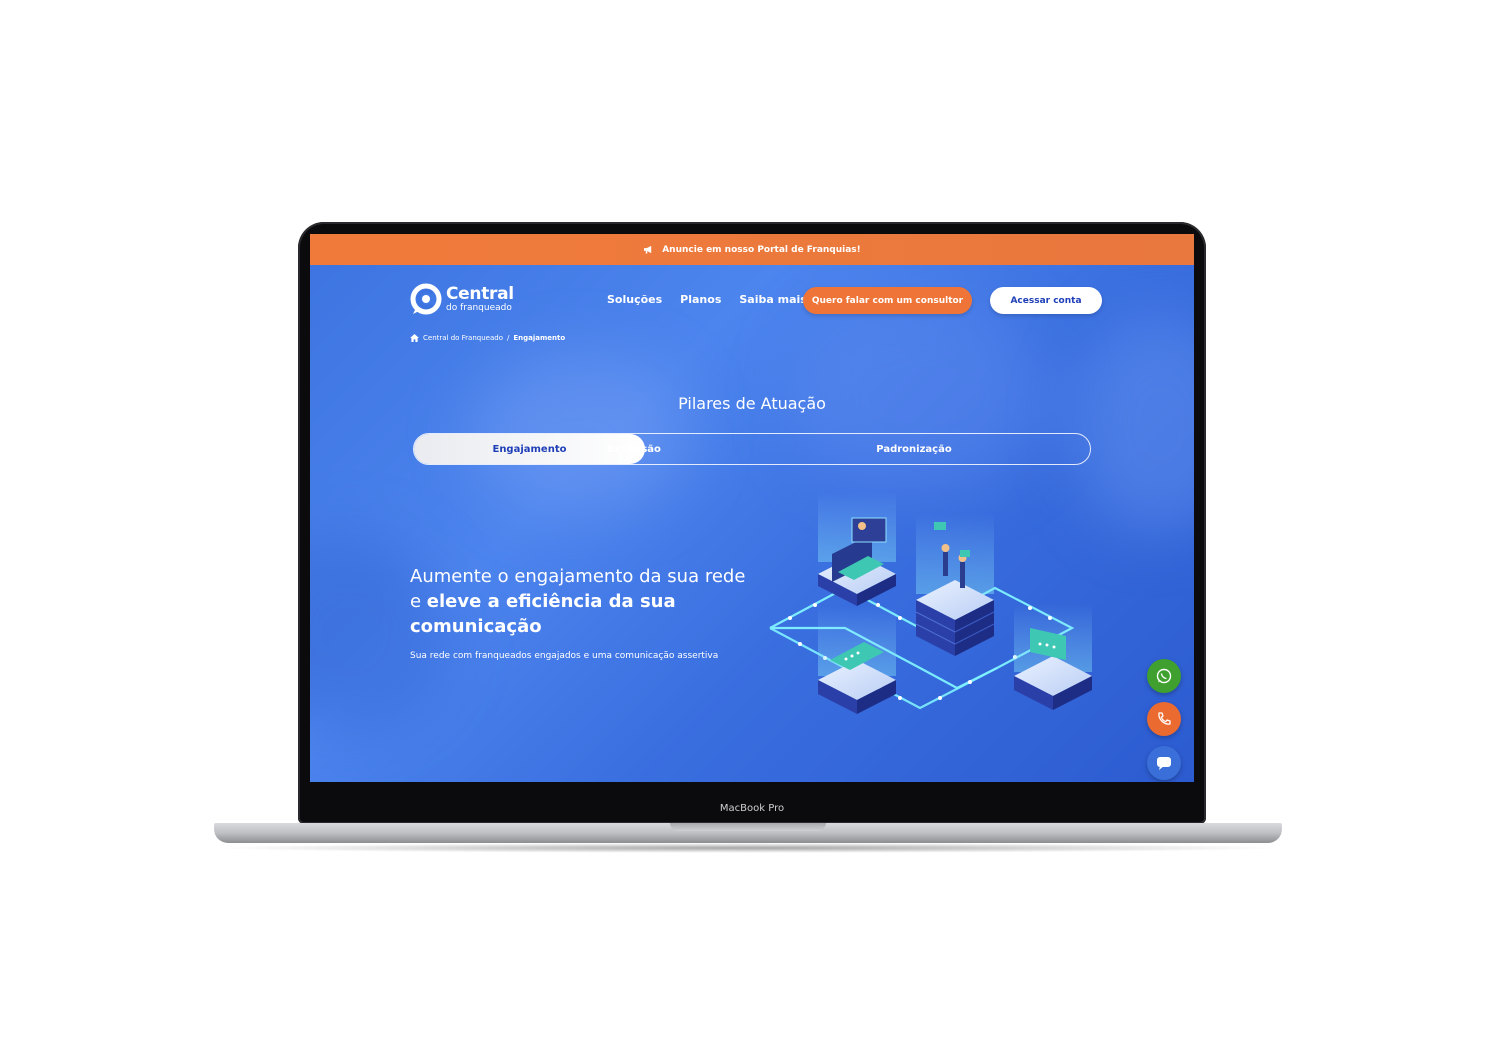 The width and height of the screenshot is (1500, 1038). Describe the element at coordinates (426, 299) in the screenshot. I see `logo-mark-icon` at that location.